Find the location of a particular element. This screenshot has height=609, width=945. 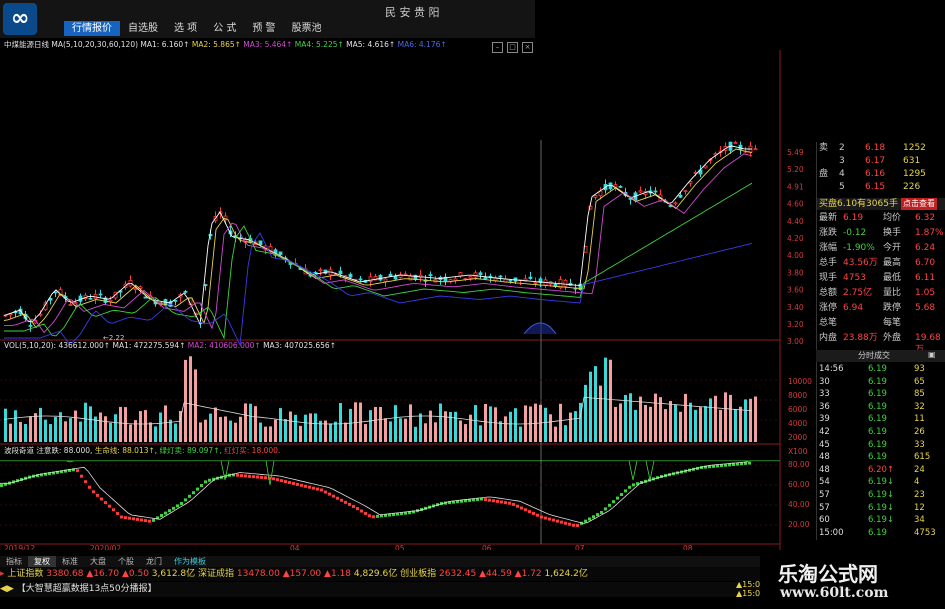

logo-icon: ∞ is located at coordinates (20, 19).